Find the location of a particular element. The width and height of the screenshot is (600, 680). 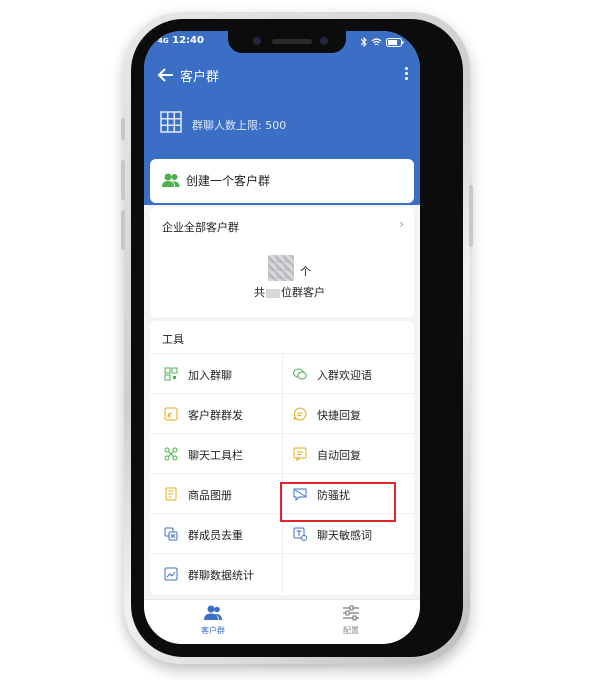

tool-label: 聊天敏感词 is located at coordinates (344, 535).